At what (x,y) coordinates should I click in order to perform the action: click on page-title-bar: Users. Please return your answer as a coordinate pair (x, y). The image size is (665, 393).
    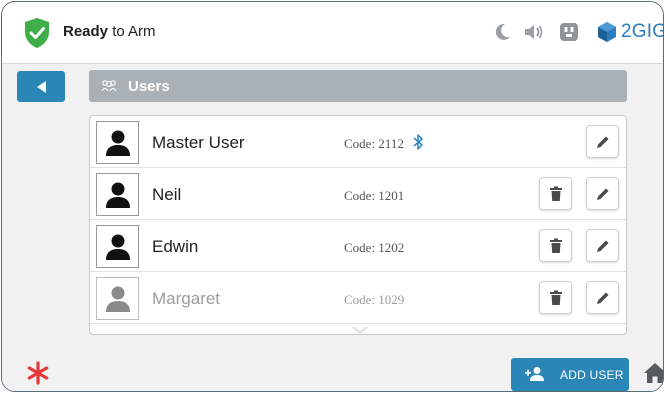
    Looking at the image, I should click on (358, 86).